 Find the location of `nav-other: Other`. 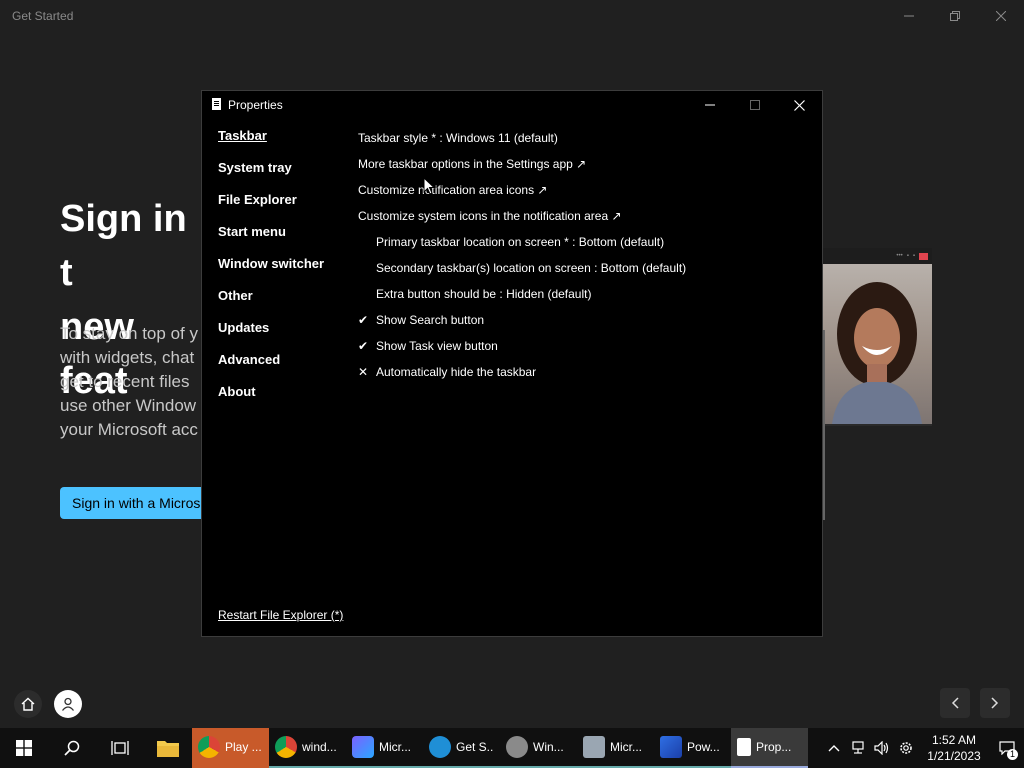

nav-other: Other is located at coordinates (271, 303).